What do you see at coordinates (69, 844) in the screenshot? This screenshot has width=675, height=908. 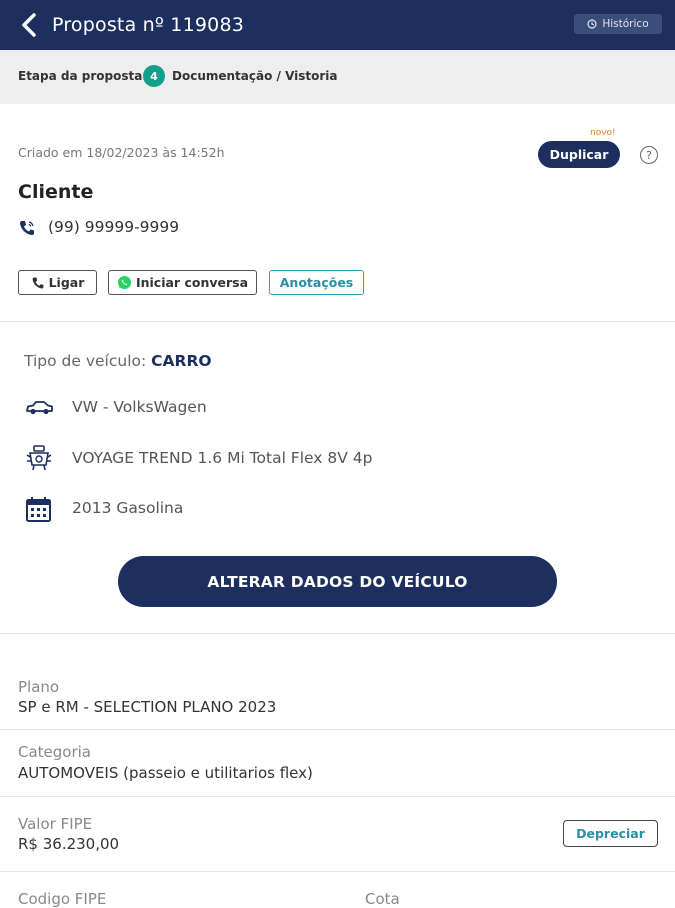 I see `fipe-value: R$ 36.230,00` at bounding box center [69, 844].